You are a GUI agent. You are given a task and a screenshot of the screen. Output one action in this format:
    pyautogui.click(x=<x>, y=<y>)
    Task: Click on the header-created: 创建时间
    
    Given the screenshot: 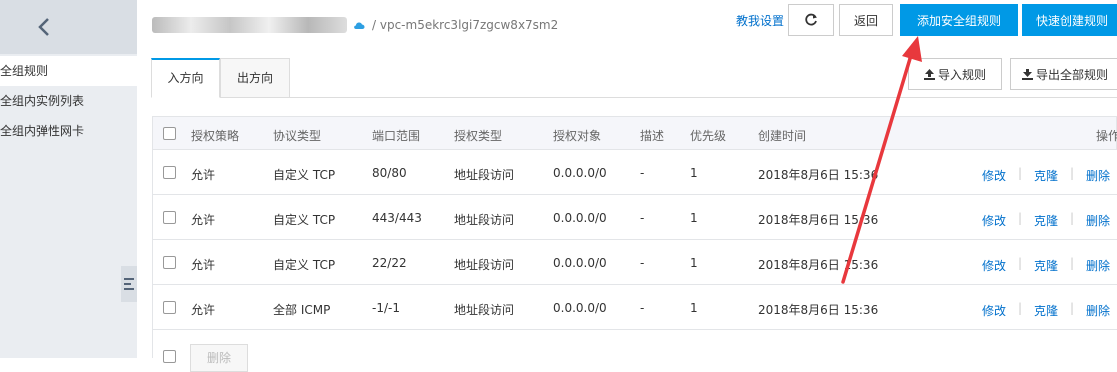 What is the action you would take?
    pyautogui.click(x=782, y=136)
    